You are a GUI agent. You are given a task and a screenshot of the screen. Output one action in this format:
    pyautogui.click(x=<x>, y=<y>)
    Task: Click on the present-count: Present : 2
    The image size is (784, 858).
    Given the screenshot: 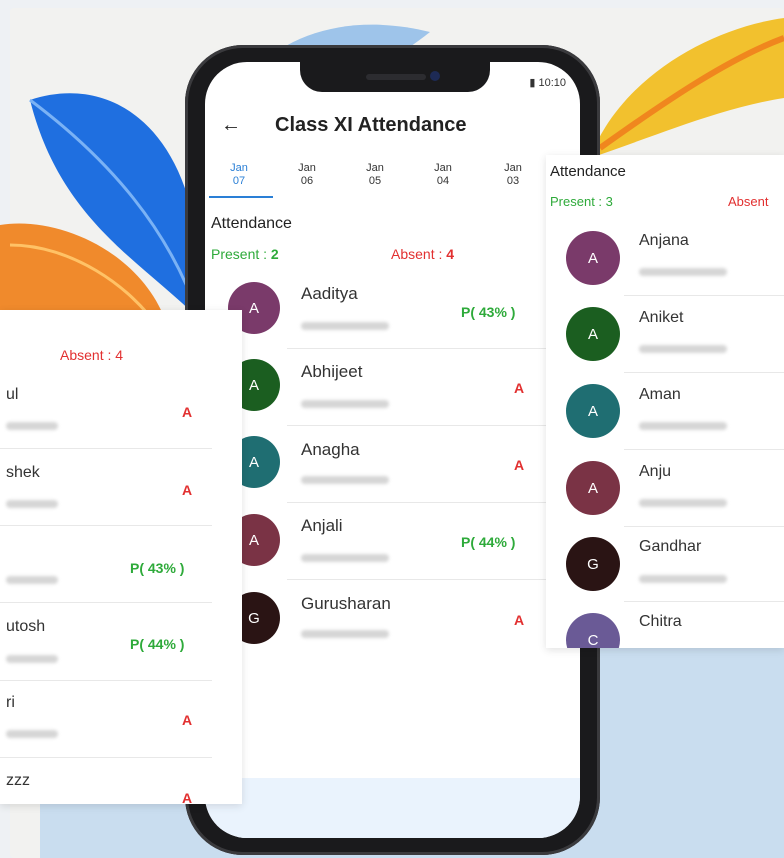 What is the action you would take?
    pyautogui.click(x=245, y=254)
    